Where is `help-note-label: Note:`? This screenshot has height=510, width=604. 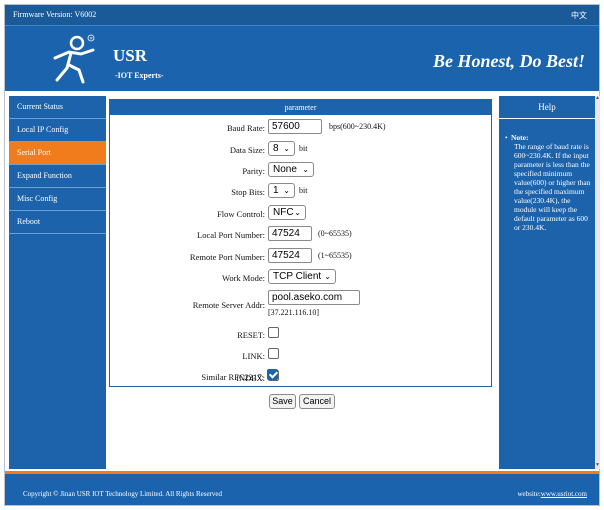 help-note-label: Note: is located at coordinates (520, 137).